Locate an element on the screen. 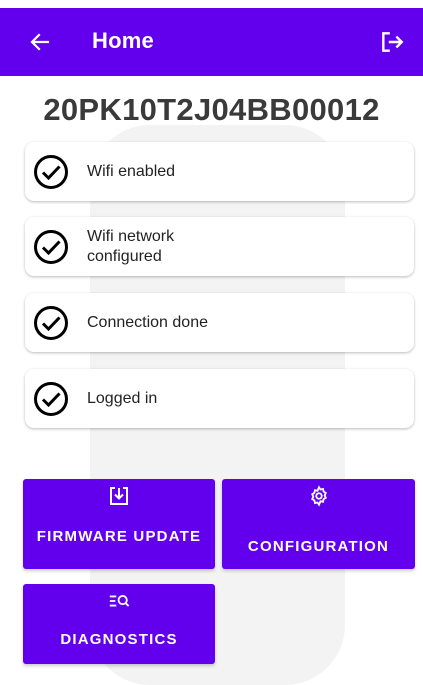 This screenshot has width=423, height=685. page-title: Home is located at coordinates (123, 40).